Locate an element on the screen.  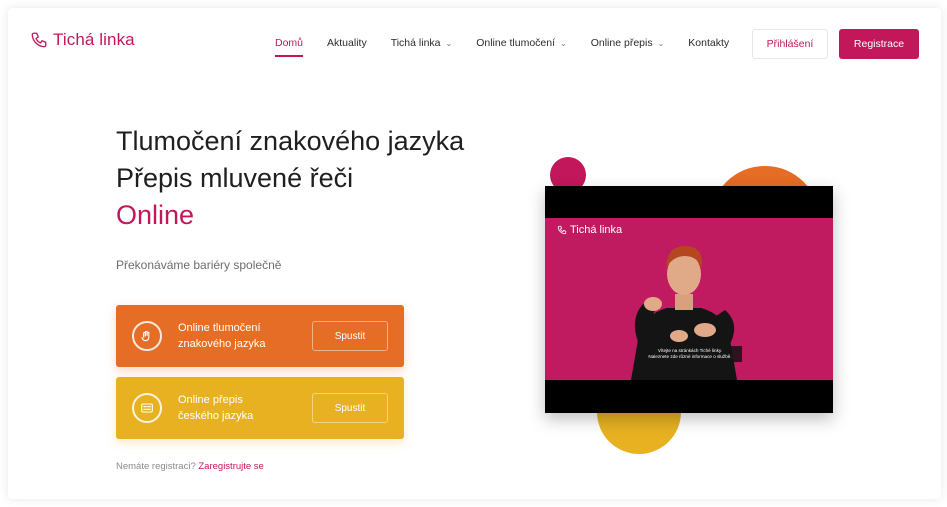
logo-text: Tichá linka is located at coordinates (94, 39).